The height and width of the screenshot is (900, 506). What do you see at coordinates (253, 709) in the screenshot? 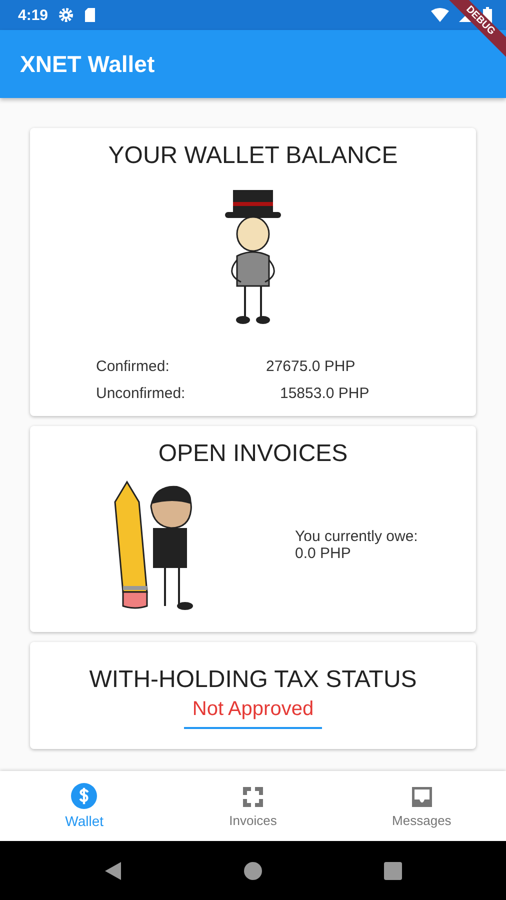
I see `tax-status: Not Approved` at bounding box center [253, 709].